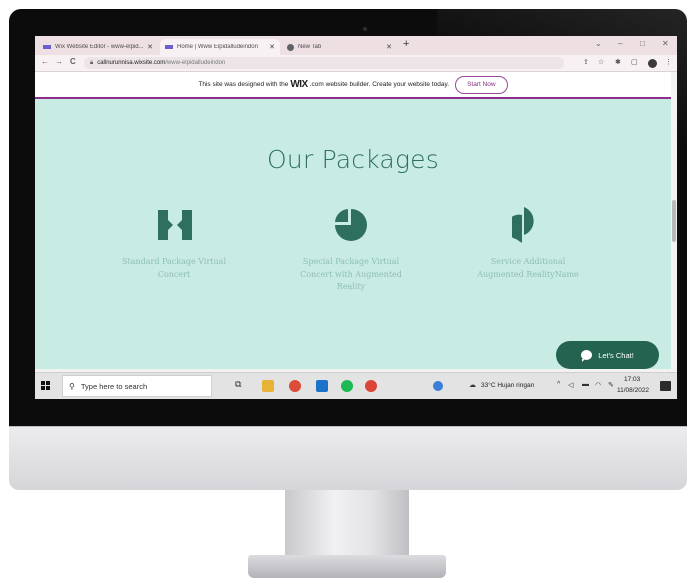 This screenshot has height=584, width=693. I want to click on windows-start-icon, so click(46, 386).